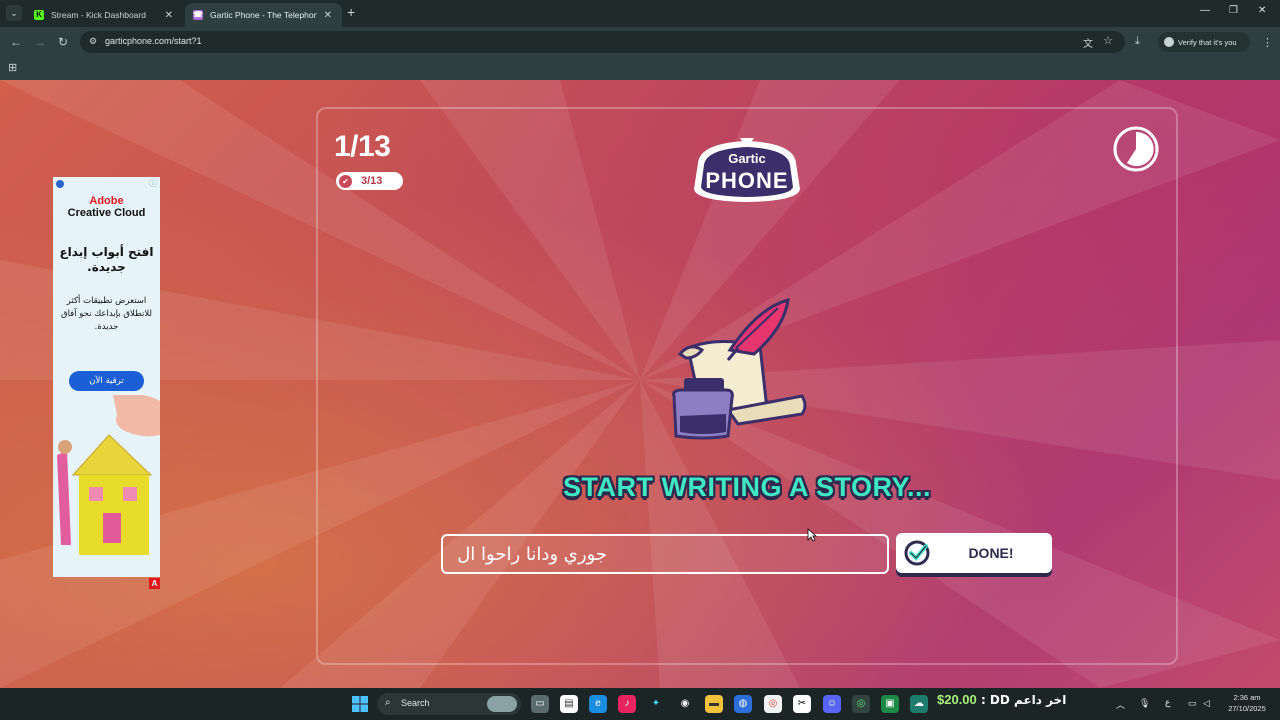 The height and width of the screenshot is (720, 1280). I want to click on language-indicator: ع, so click(1167, 703).